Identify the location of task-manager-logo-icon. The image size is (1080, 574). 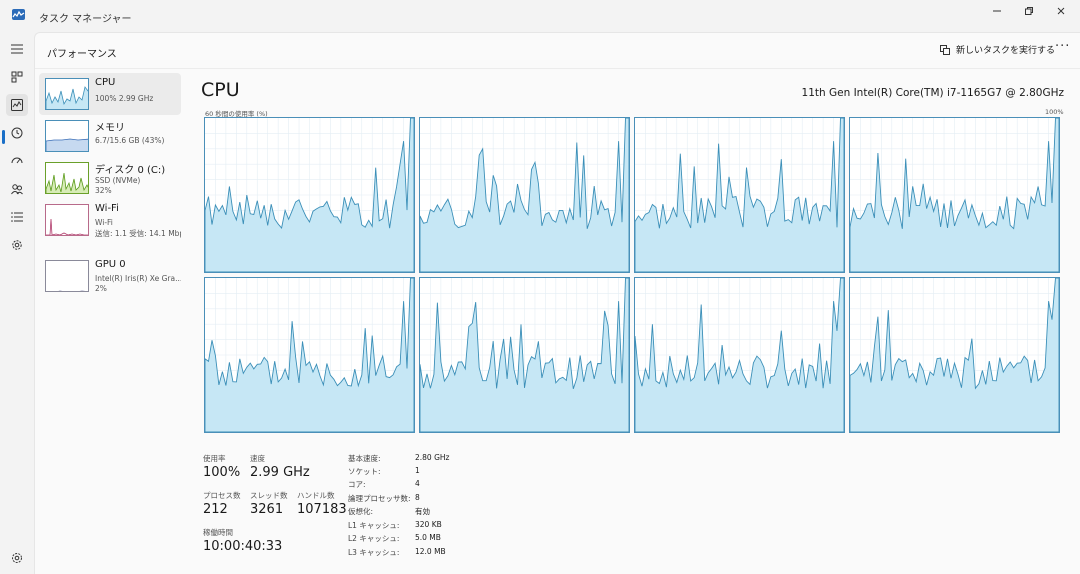
(18, 14).